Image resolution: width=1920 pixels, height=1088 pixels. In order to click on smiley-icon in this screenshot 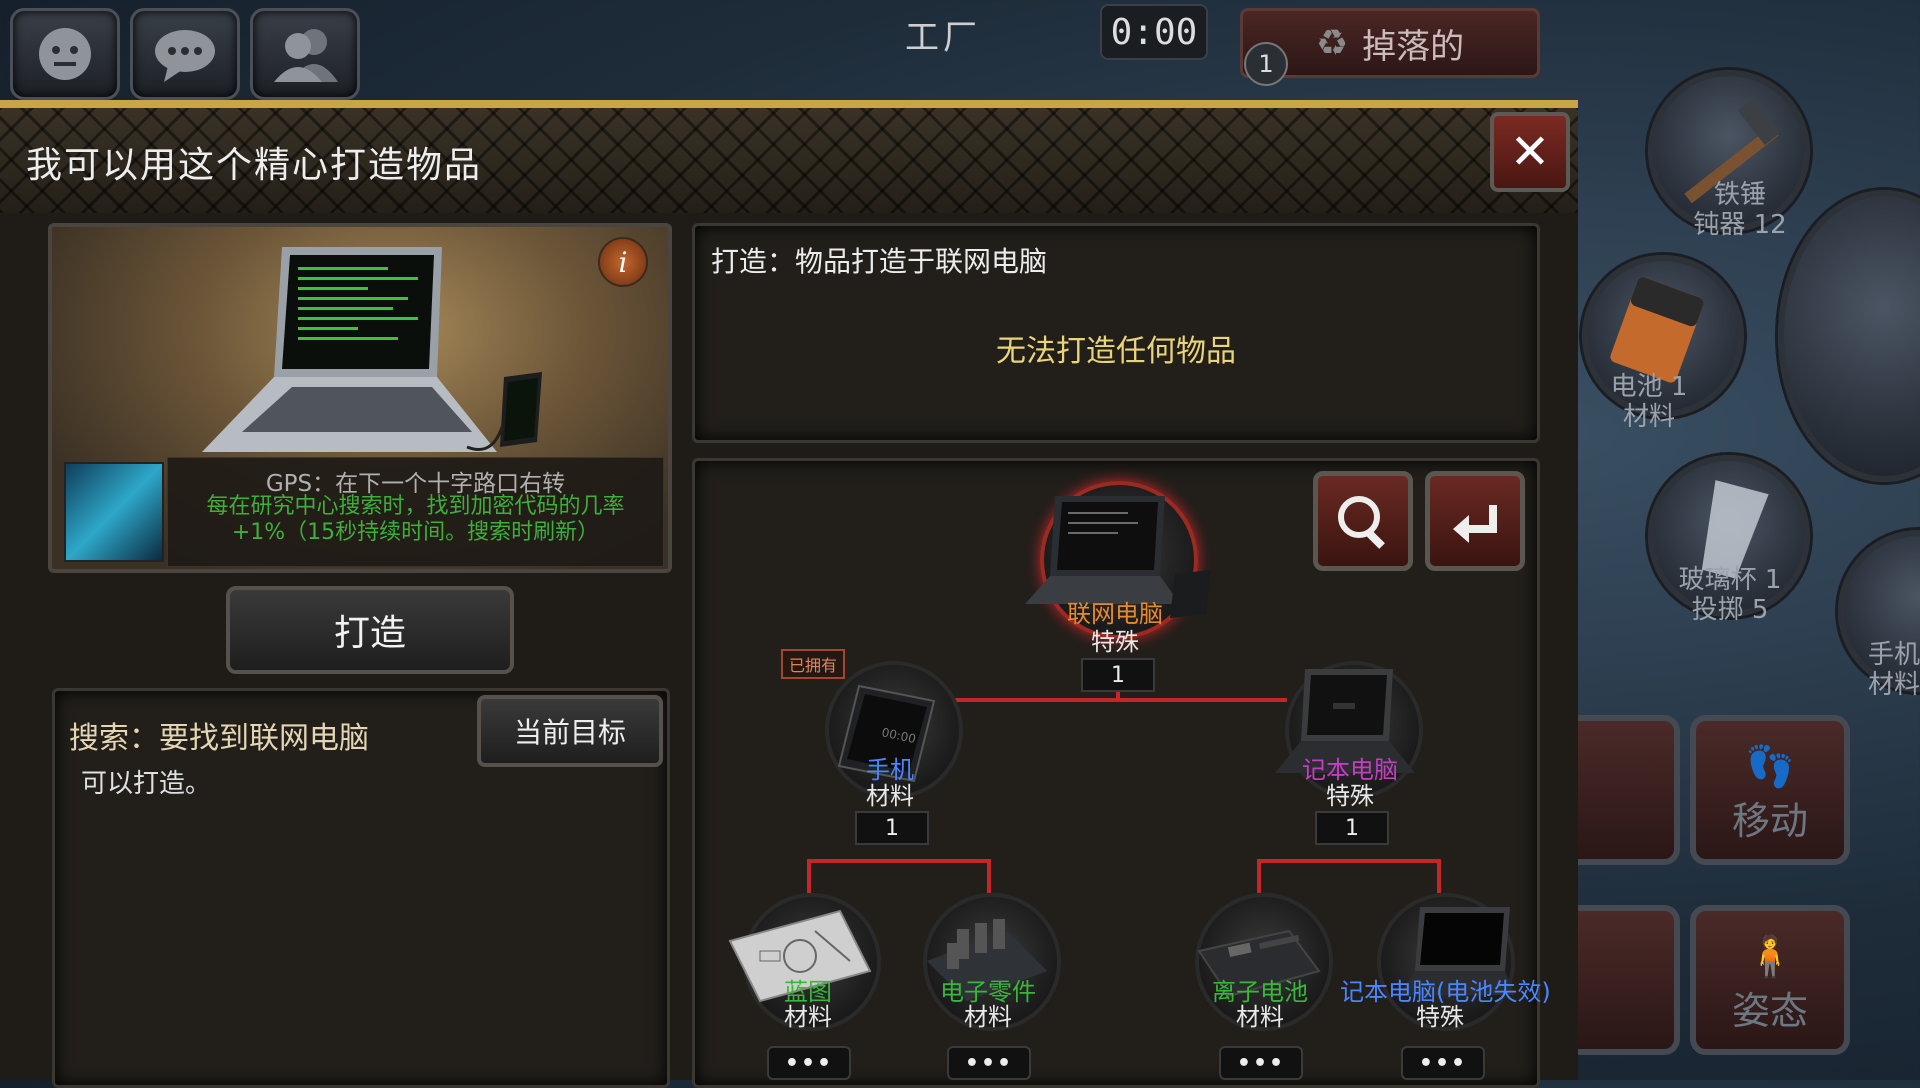, I will do `click(65, 54)`.